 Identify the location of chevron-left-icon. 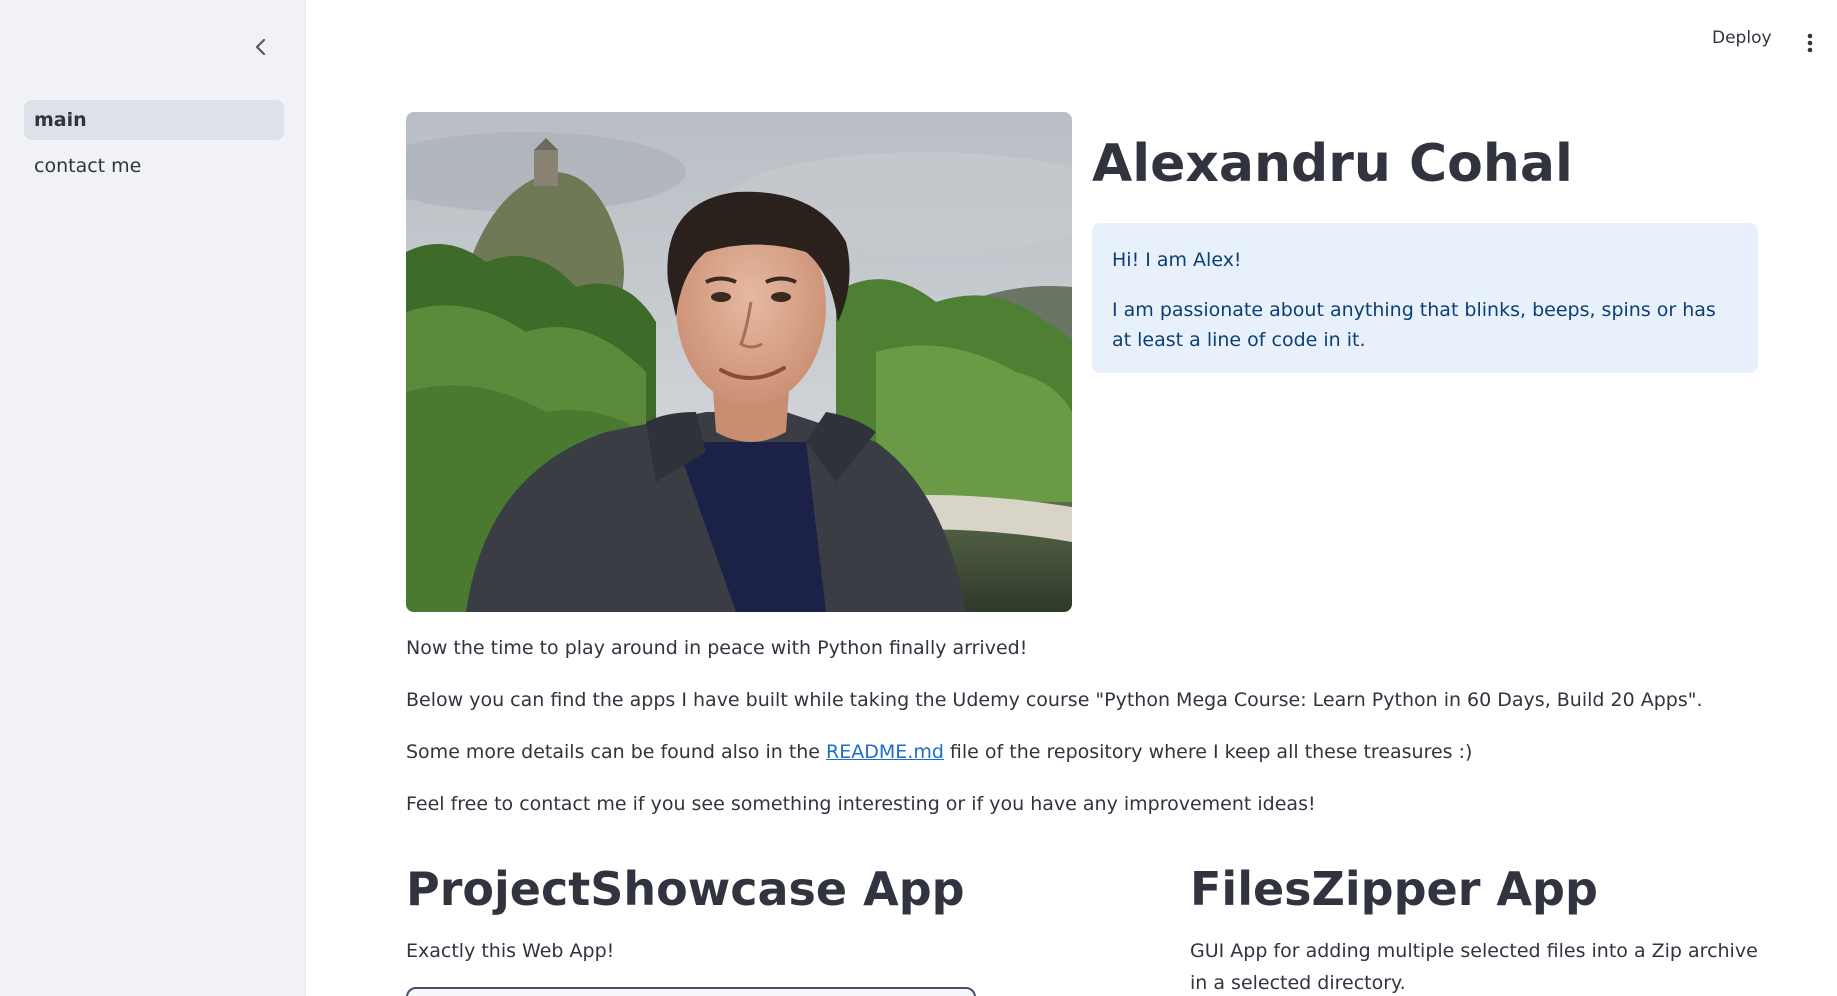
(260, 47).